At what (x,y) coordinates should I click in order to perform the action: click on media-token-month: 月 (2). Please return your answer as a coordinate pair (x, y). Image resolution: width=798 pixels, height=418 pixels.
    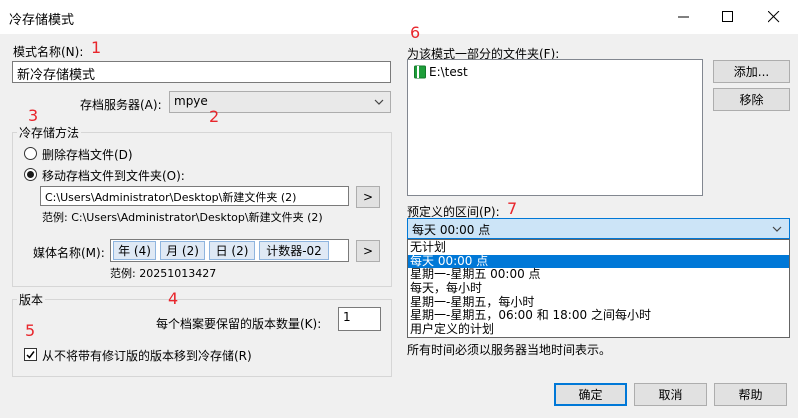
    Looking at the image, I should click on (182, 250).